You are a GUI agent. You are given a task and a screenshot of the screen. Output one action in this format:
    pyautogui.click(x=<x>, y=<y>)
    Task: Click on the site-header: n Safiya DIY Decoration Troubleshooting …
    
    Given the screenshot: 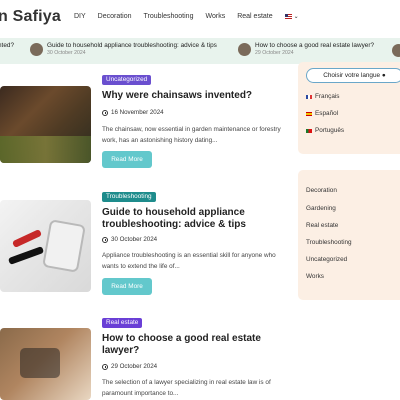 What is the action you would take?
    pyautogui.click(x=200, y=18)
    